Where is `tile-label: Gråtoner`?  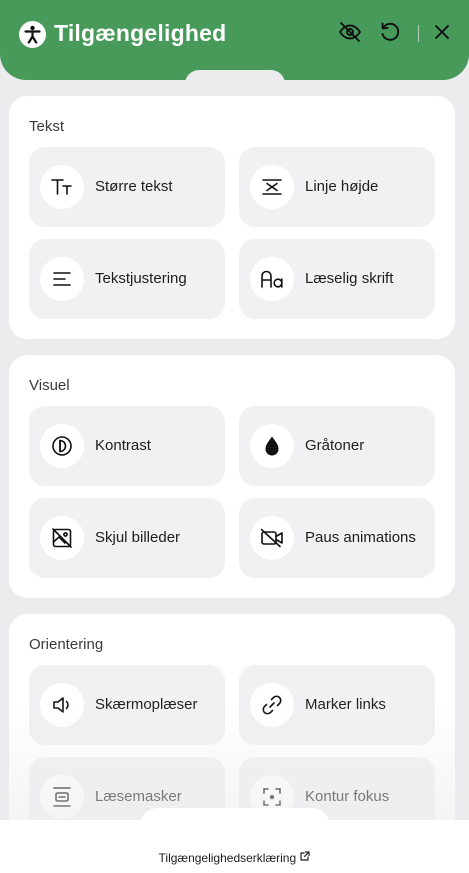
tile-label: Gråtoner is located at coordinates (335, 445).